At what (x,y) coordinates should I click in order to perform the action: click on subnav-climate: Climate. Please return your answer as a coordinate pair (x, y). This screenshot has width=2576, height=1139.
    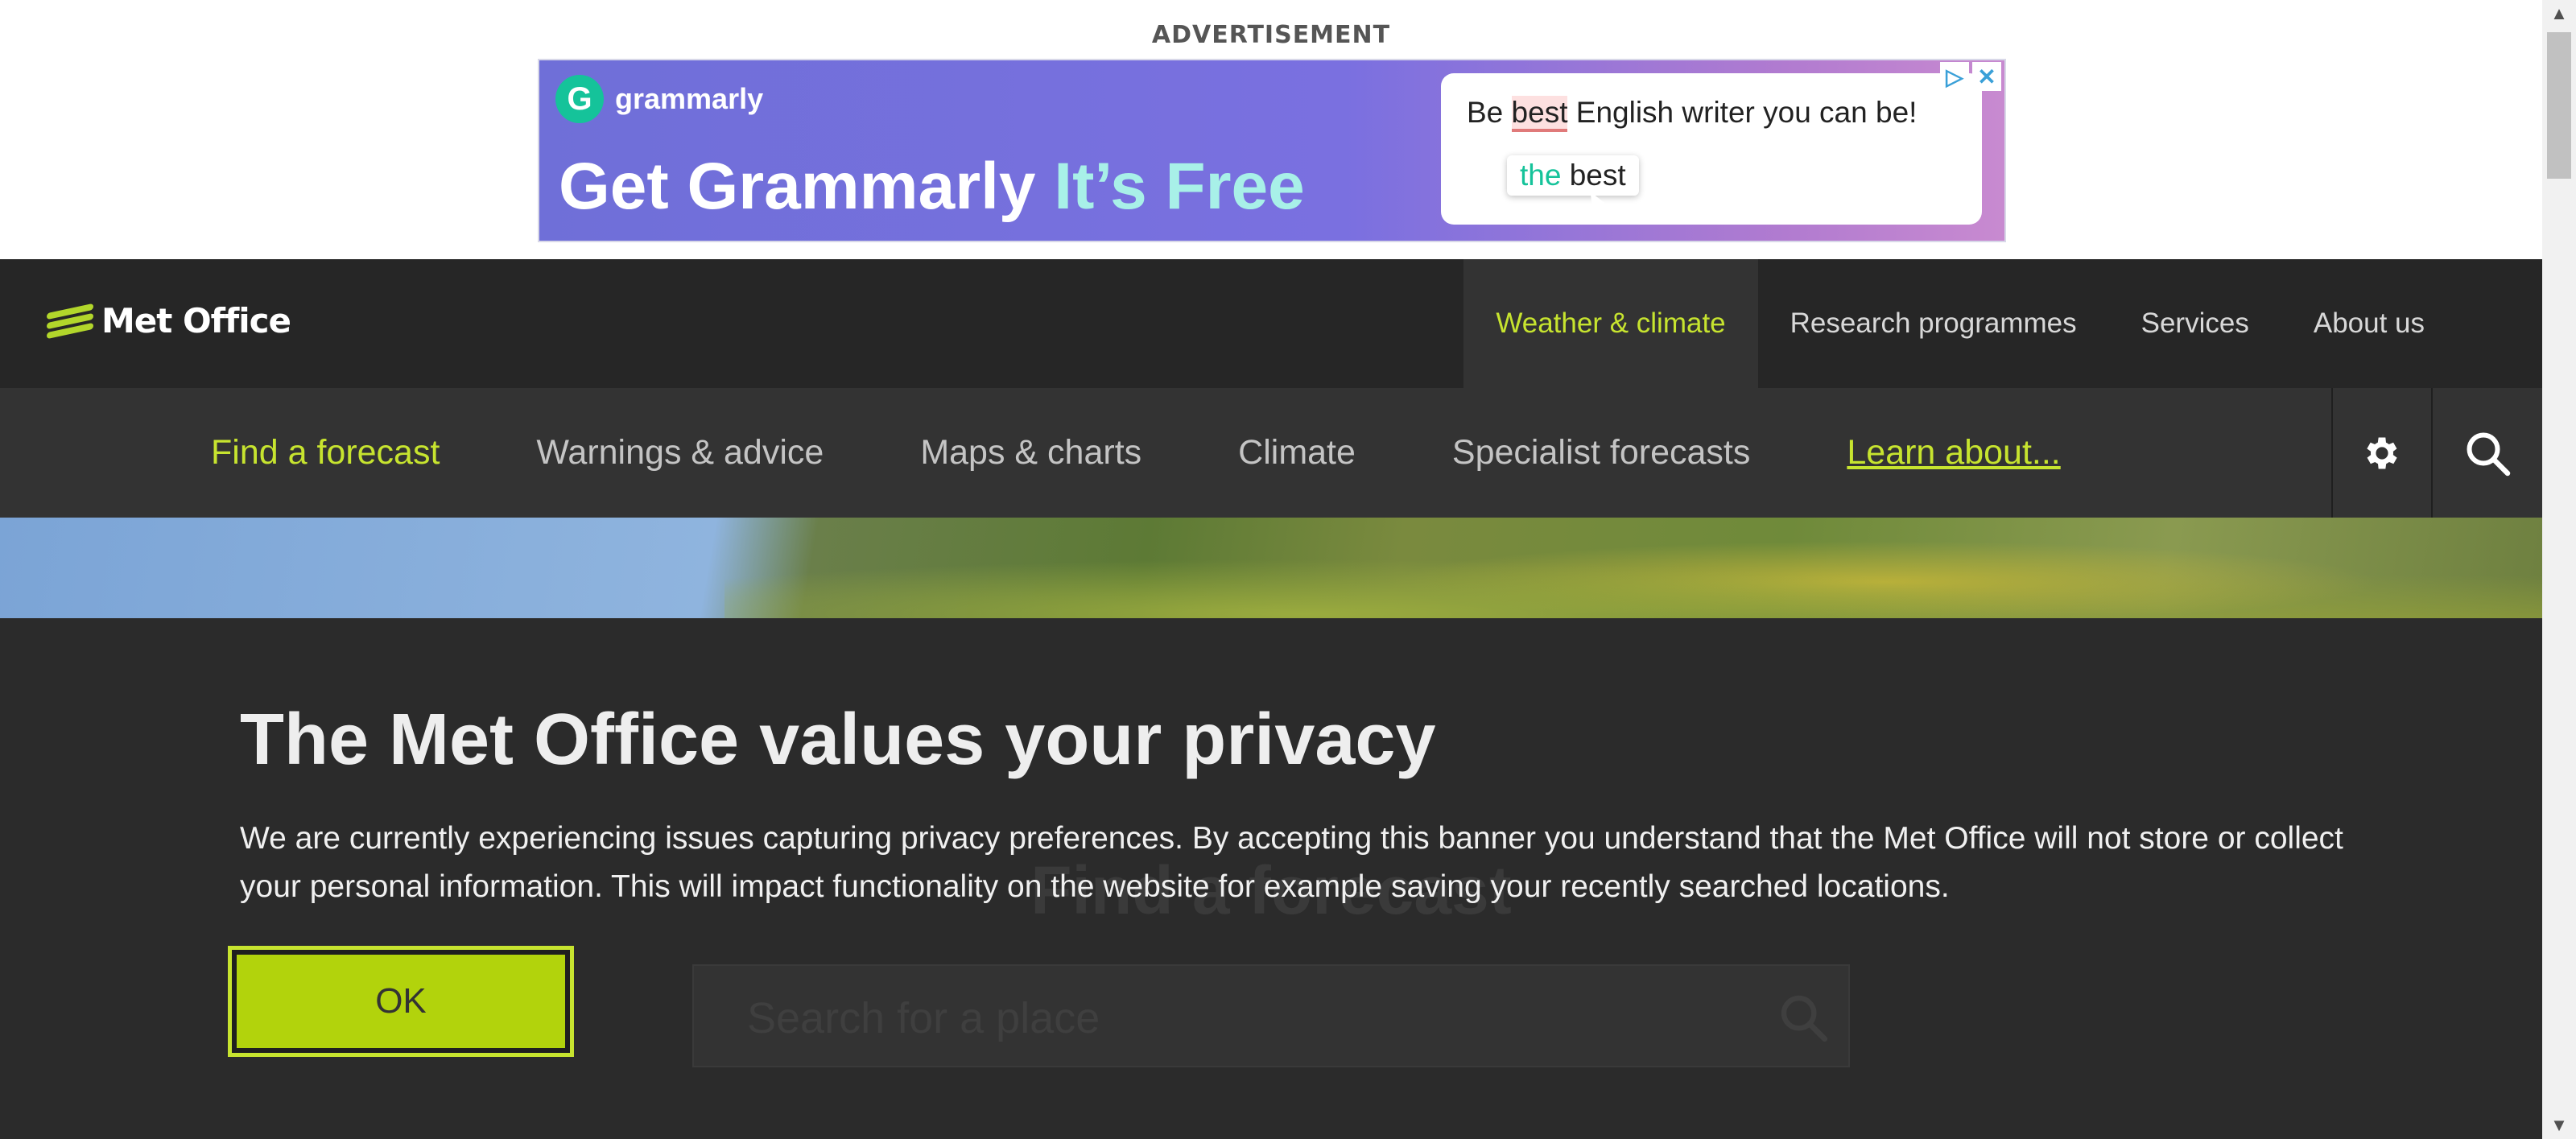
    Looking at the image, I should click on (1297, 453).